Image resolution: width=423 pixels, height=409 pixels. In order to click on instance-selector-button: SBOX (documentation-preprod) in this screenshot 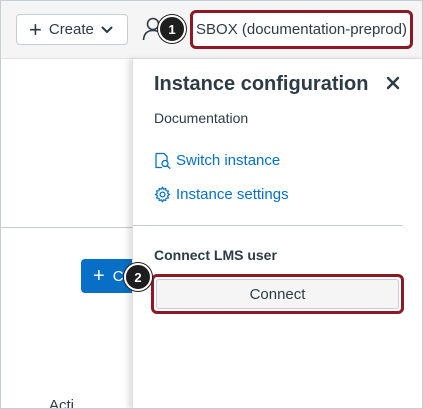, I will do `click(301, 29)`.